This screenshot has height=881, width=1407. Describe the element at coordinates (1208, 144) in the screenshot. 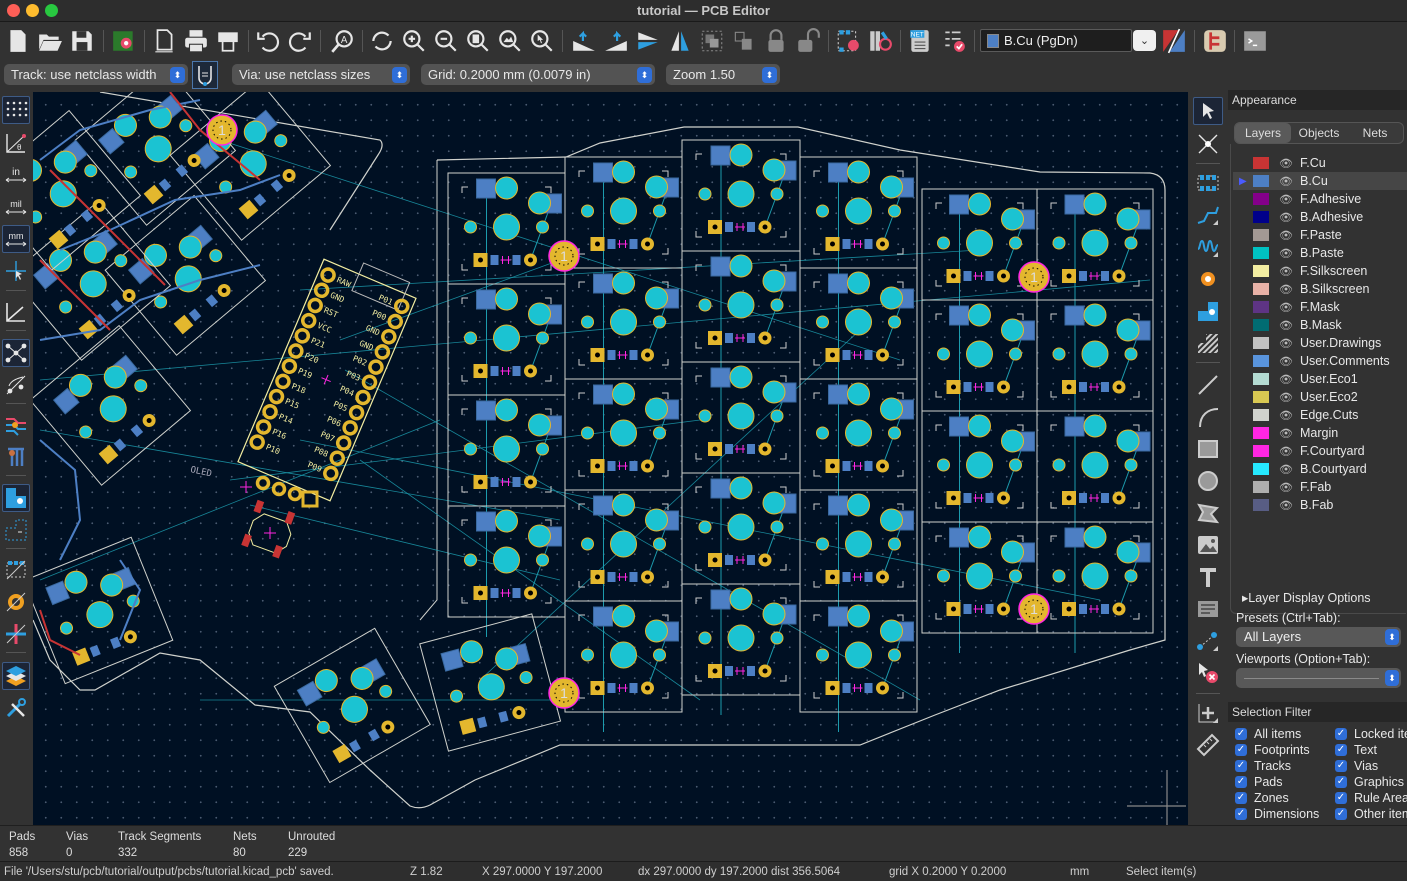

I see `local-ratsnest-button` at that location.